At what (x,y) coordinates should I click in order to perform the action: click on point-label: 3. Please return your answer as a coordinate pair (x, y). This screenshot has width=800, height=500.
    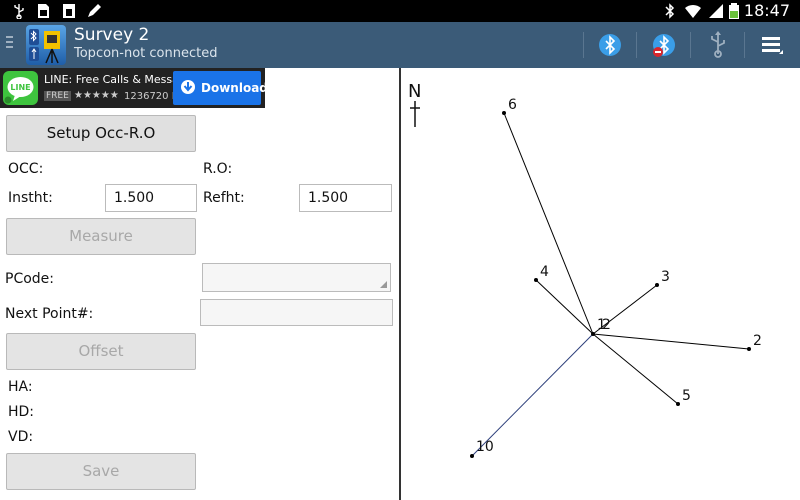
    Looking at the image, I should click on (665, 277).